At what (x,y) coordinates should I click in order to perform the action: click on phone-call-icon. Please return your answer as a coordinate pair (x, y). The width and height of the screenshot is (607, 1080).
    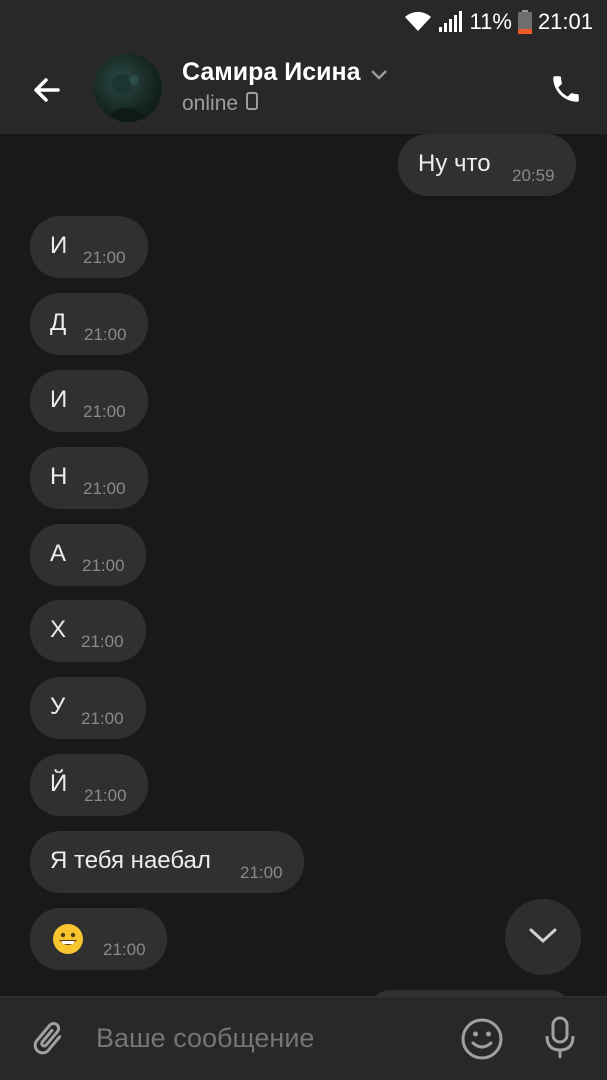
    Looking at the image, I should click on (566, 89).